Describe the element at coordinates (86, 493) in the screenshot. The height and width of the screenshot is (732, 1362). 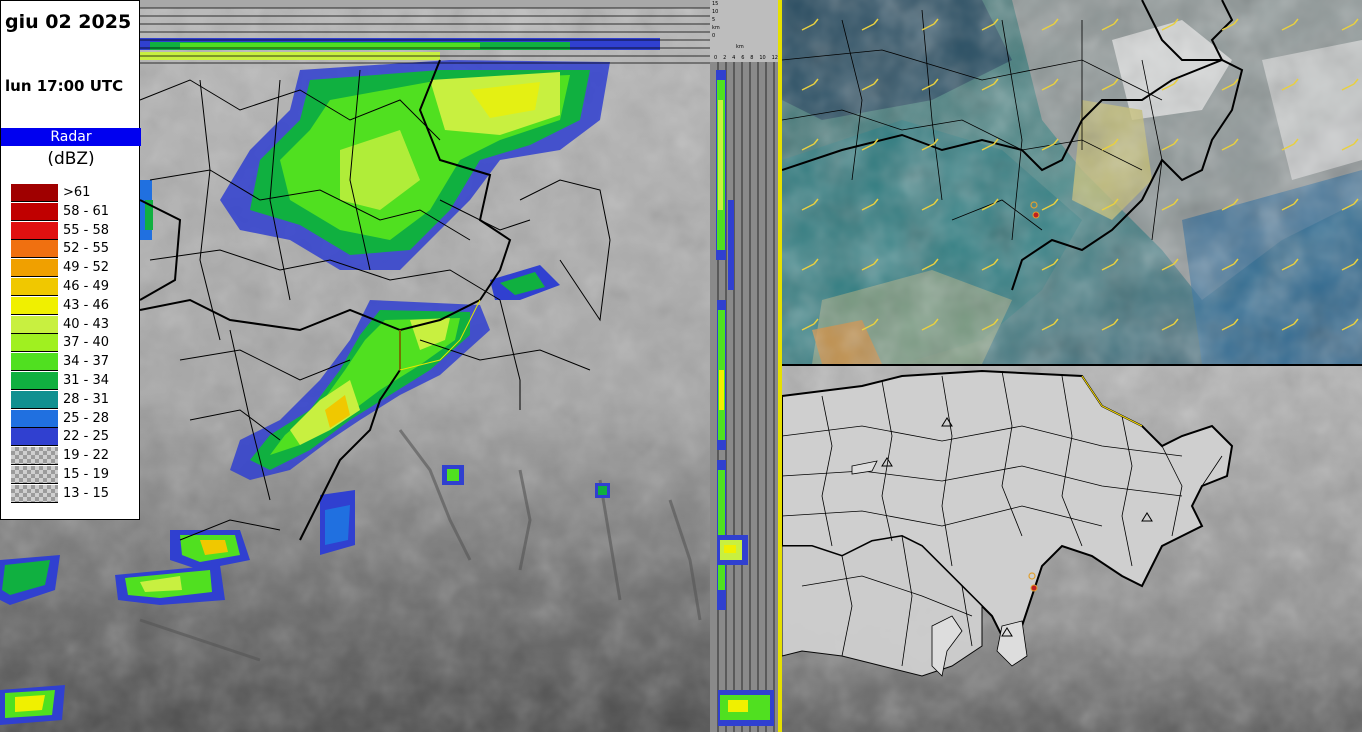
I see `legend-label: 13 - 15` at that location.